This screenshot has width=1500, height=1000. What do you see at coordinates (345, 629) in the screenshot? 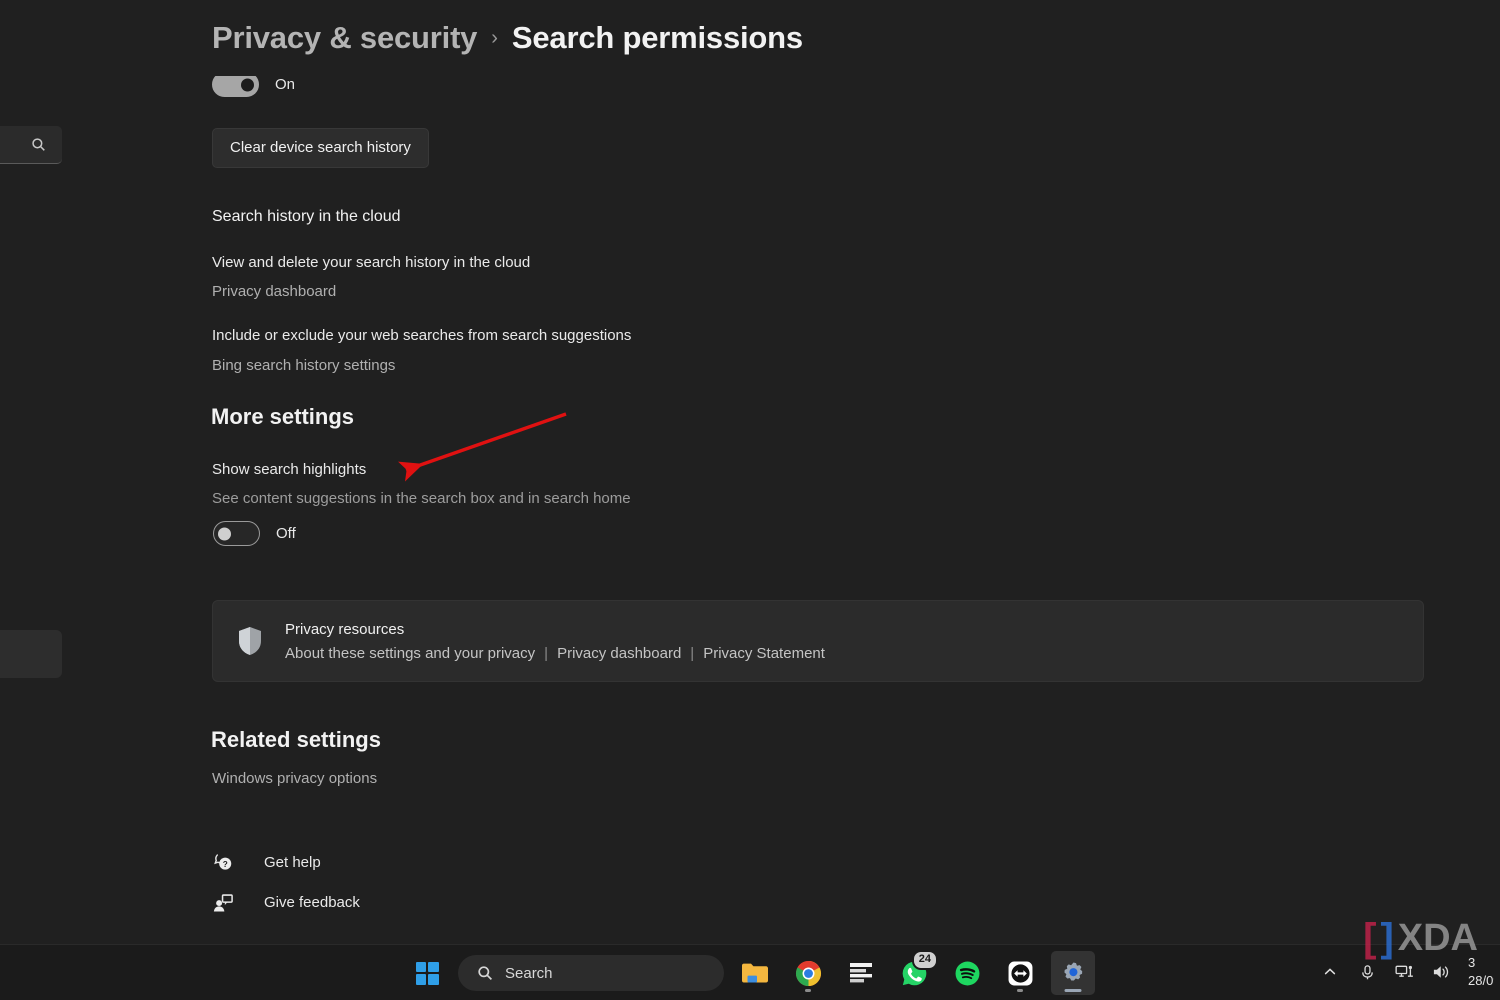
I see `privacy-resources-title: Privacy resources` at bounding box center [345, 629].